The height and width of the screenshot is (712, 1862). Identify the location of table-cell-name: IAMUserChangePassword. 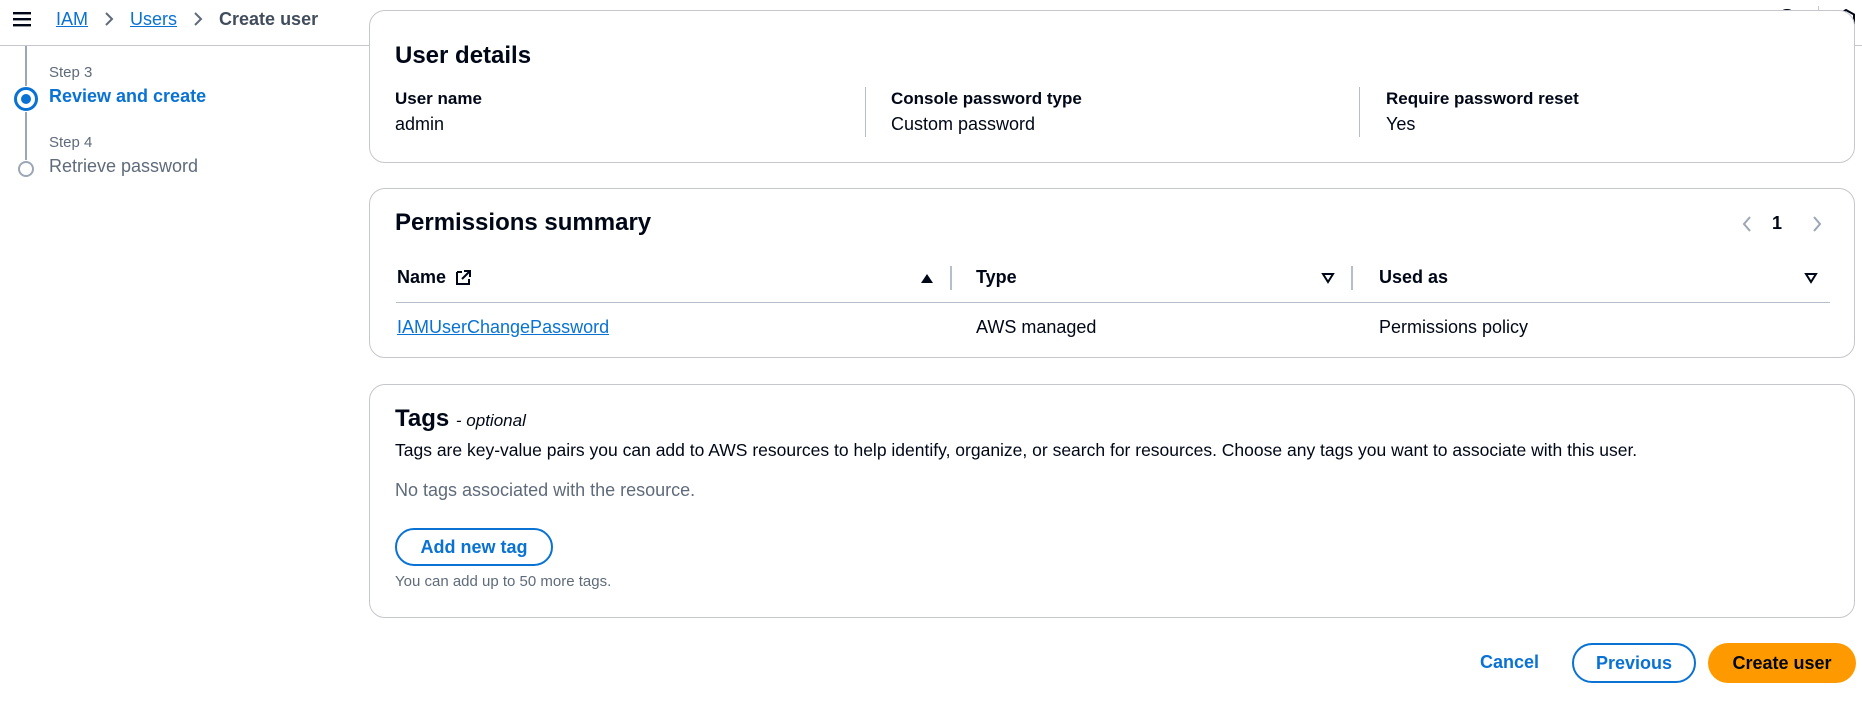
(503, 327).